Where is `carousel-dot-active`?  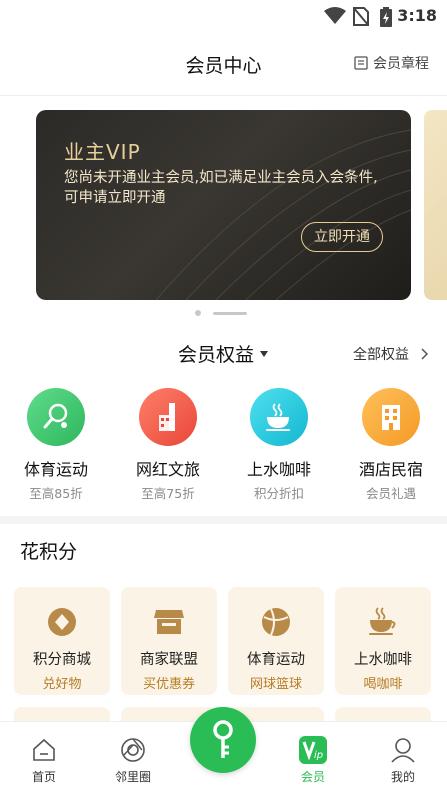 carousel-dot-active is located at coordinates (230, 313).